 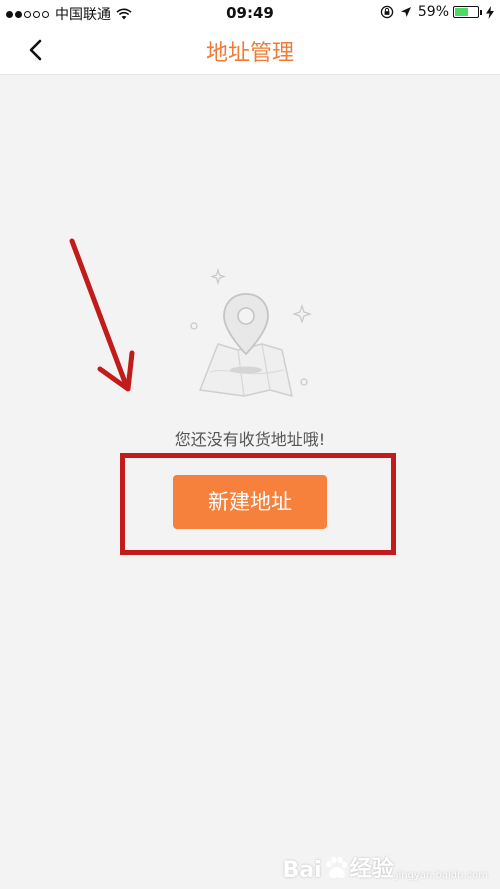 What do you see at coordinates (251, 332) in the screenshot?
I see `map-pin-icon` at bounding box center [251, 332].